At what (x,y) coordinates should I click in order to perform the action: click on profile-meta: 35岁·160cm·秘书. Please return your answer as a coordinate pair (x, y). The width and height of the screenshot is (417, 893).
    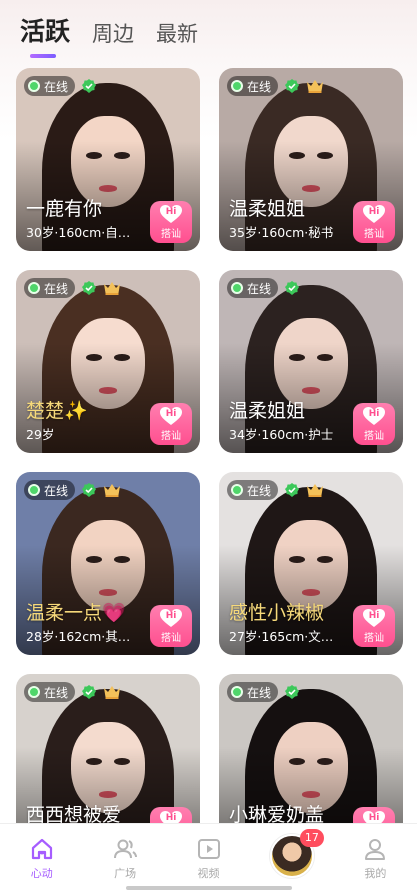
    Looking at the image, I should click on (281, 232).